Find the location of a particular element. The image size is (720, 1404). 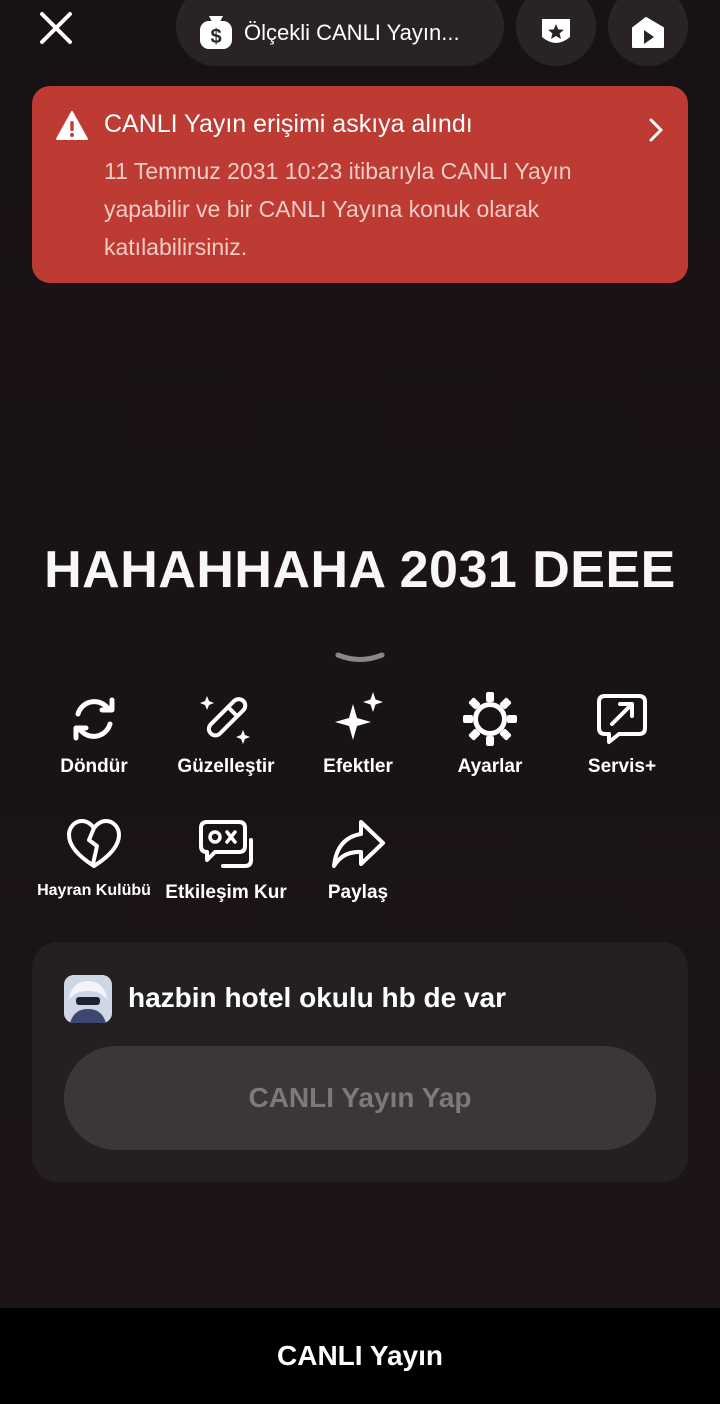

bottom-tab-bar: CANLI Yayın is located at coordinates (360, 1356).